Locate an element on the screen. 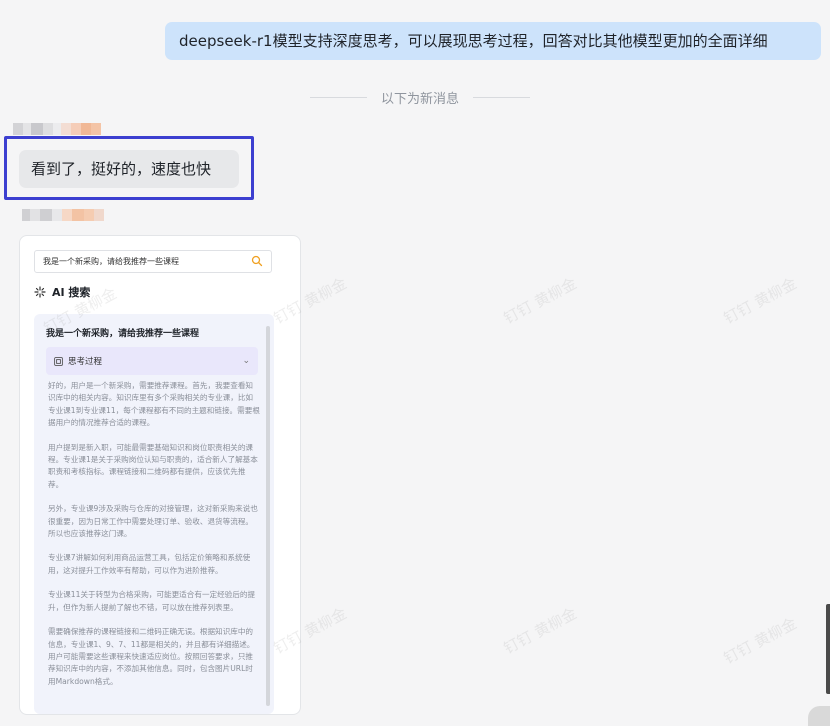 The height and width of the screenshot is (726, 830). ai-search-title: AI 搜索 is located at coordinates (71, 292).